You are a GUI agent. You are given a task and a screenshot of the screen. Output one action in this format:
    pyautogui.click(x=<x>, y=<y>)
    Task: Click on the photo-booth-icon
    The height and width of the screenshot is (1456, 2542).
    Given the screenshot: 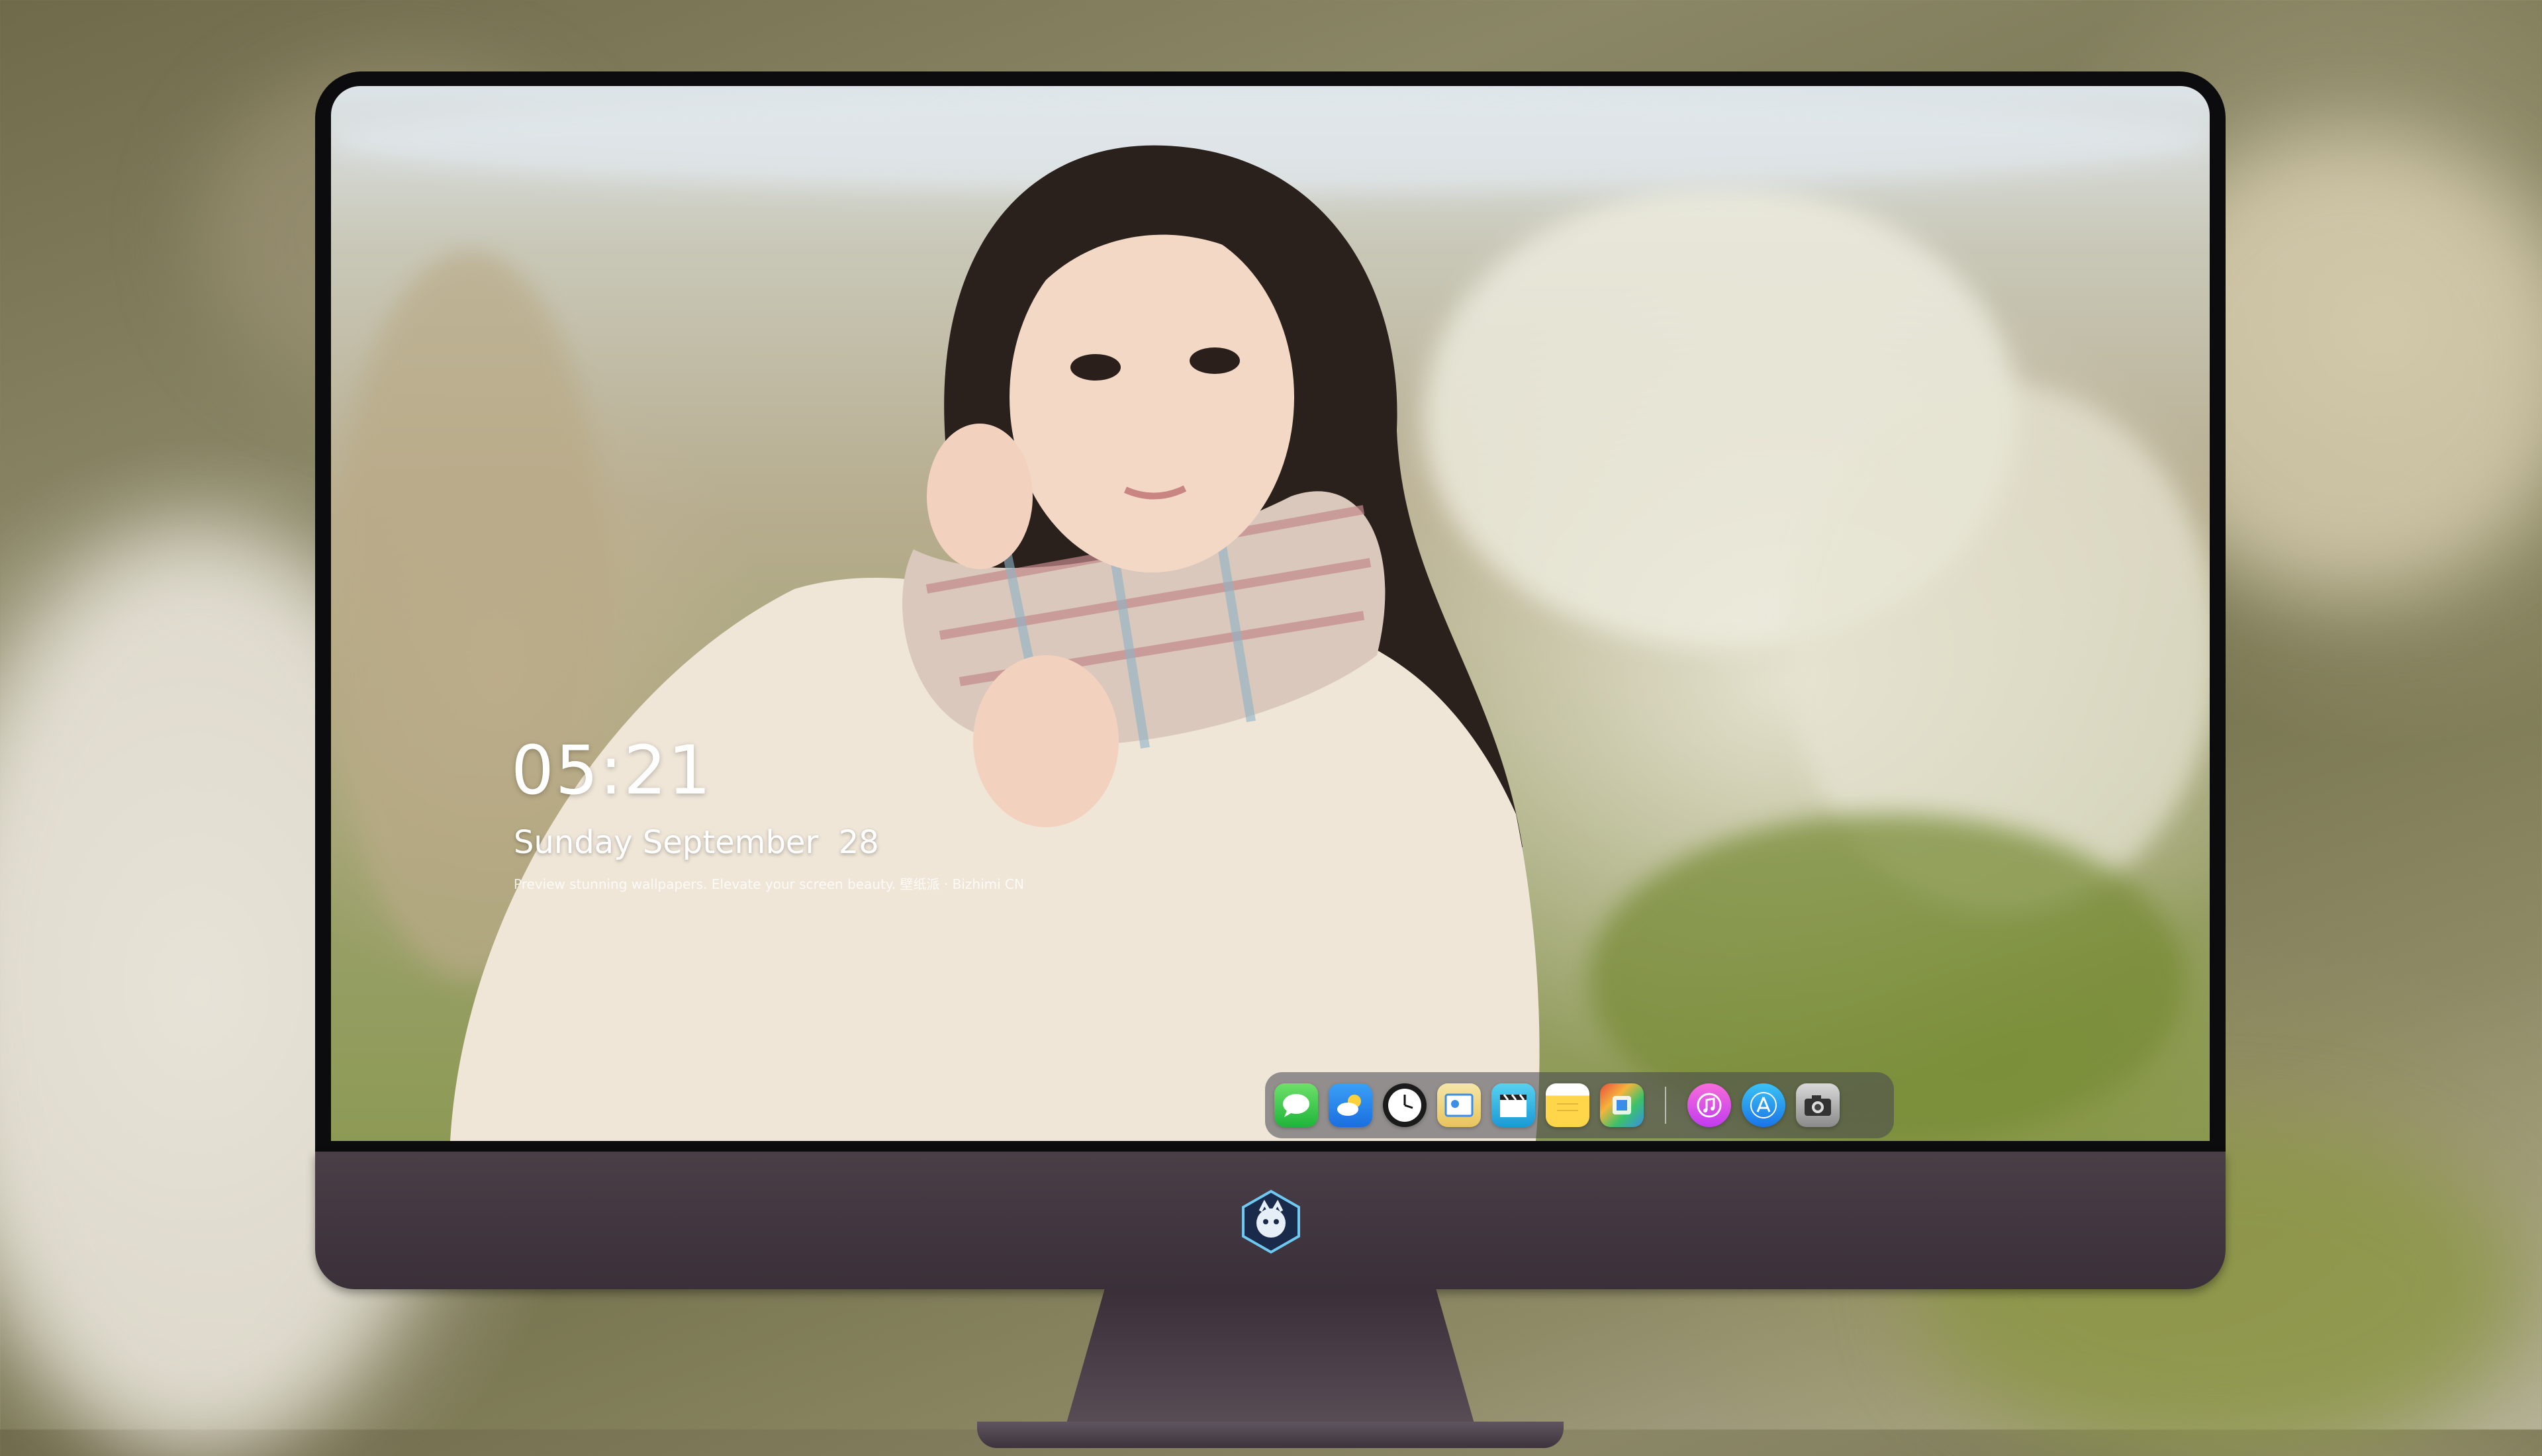 What is the action you would take?
    pyautogui.click(x=1622, y=1105)
    